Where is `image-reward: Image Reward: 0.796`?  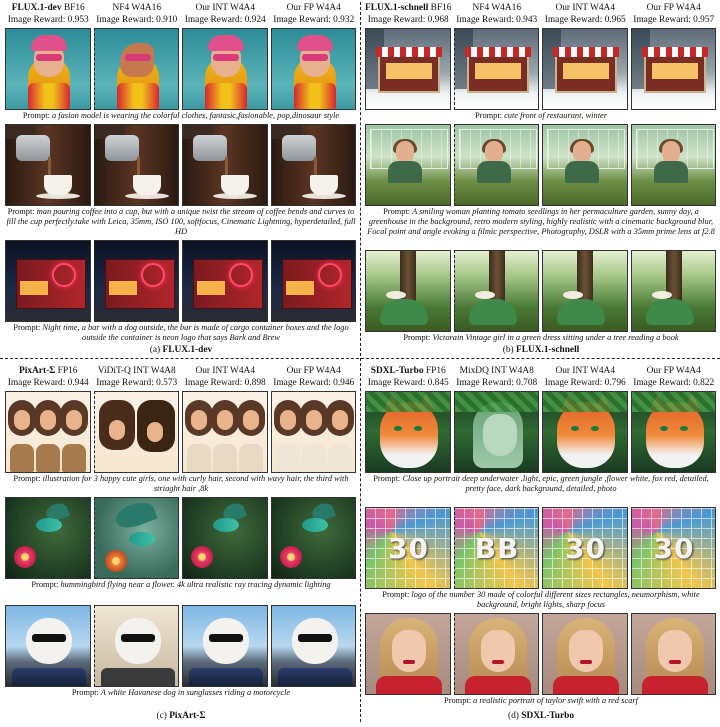
image-reward: Image Reward: 0.796 is located at coordinates (585, 382).